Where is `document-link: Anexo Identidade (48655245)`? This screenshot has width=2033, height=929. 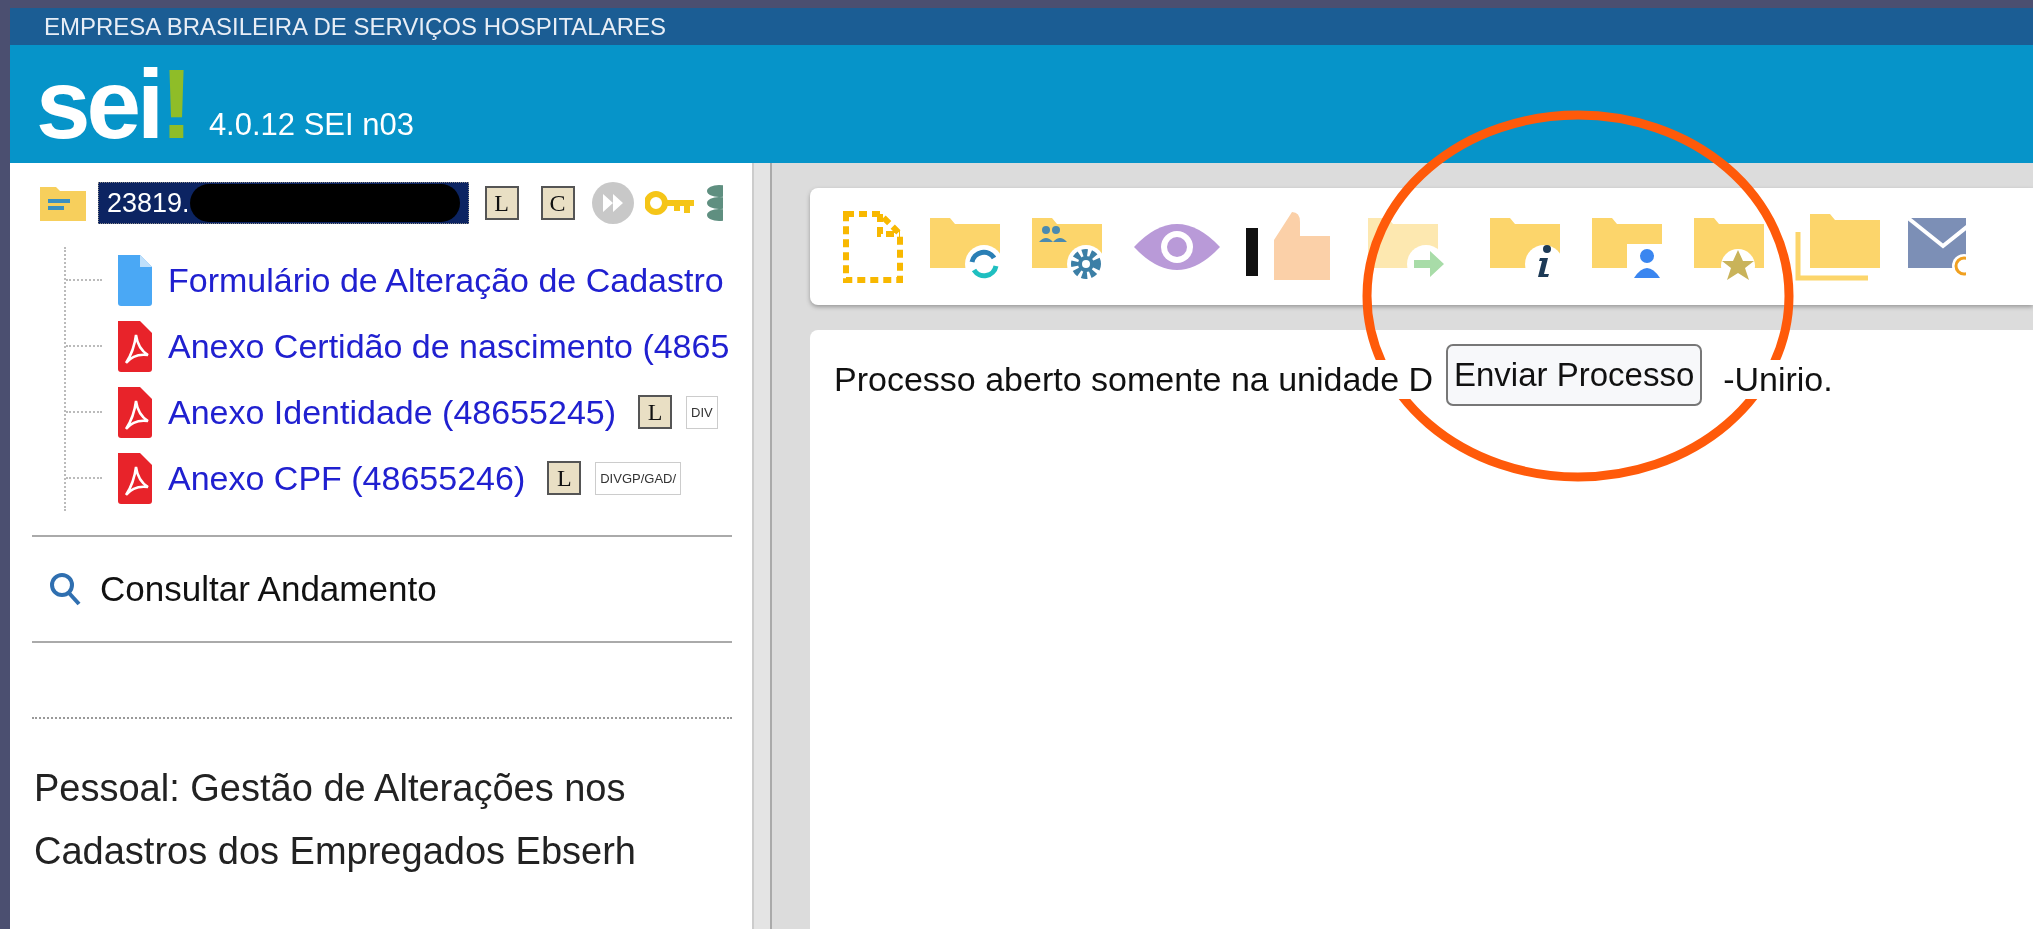
document-link: Anexo Identidade (48655245) is located at coordinates (392, 412).